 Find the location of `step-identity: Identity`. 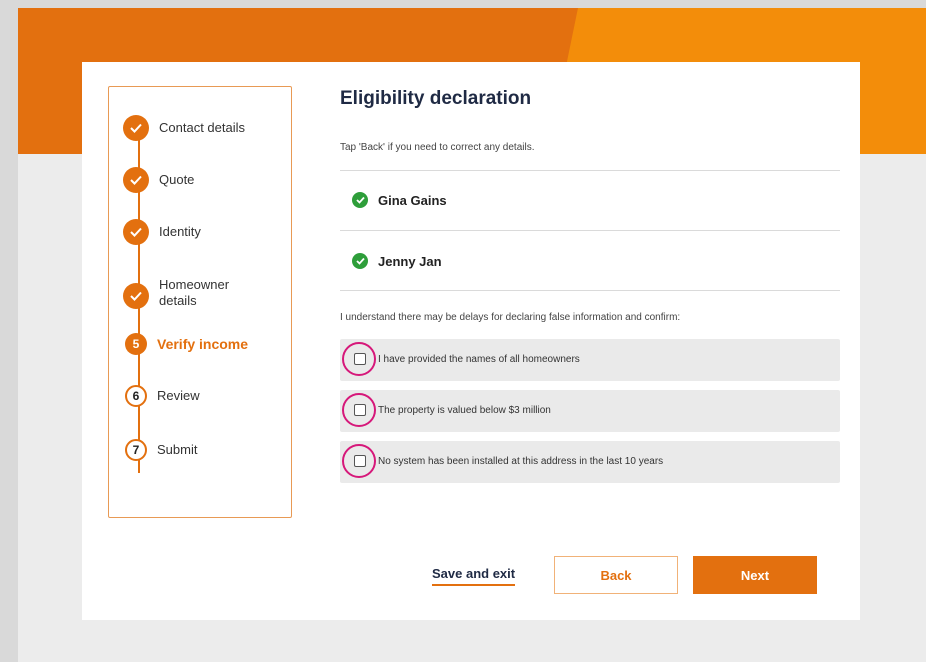

step-identity: Identity is located at coordinates (162, 232).